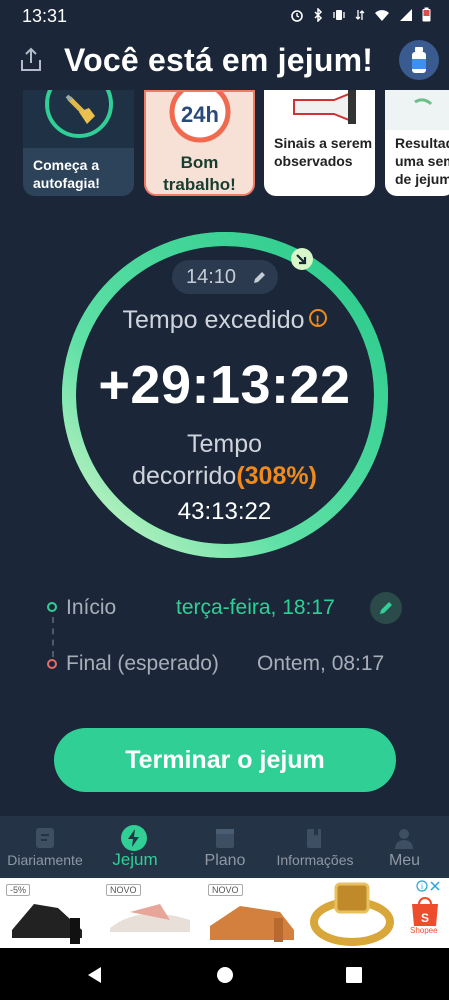  I want to click on card-label: Bom trabalho!, so click(199, 173).